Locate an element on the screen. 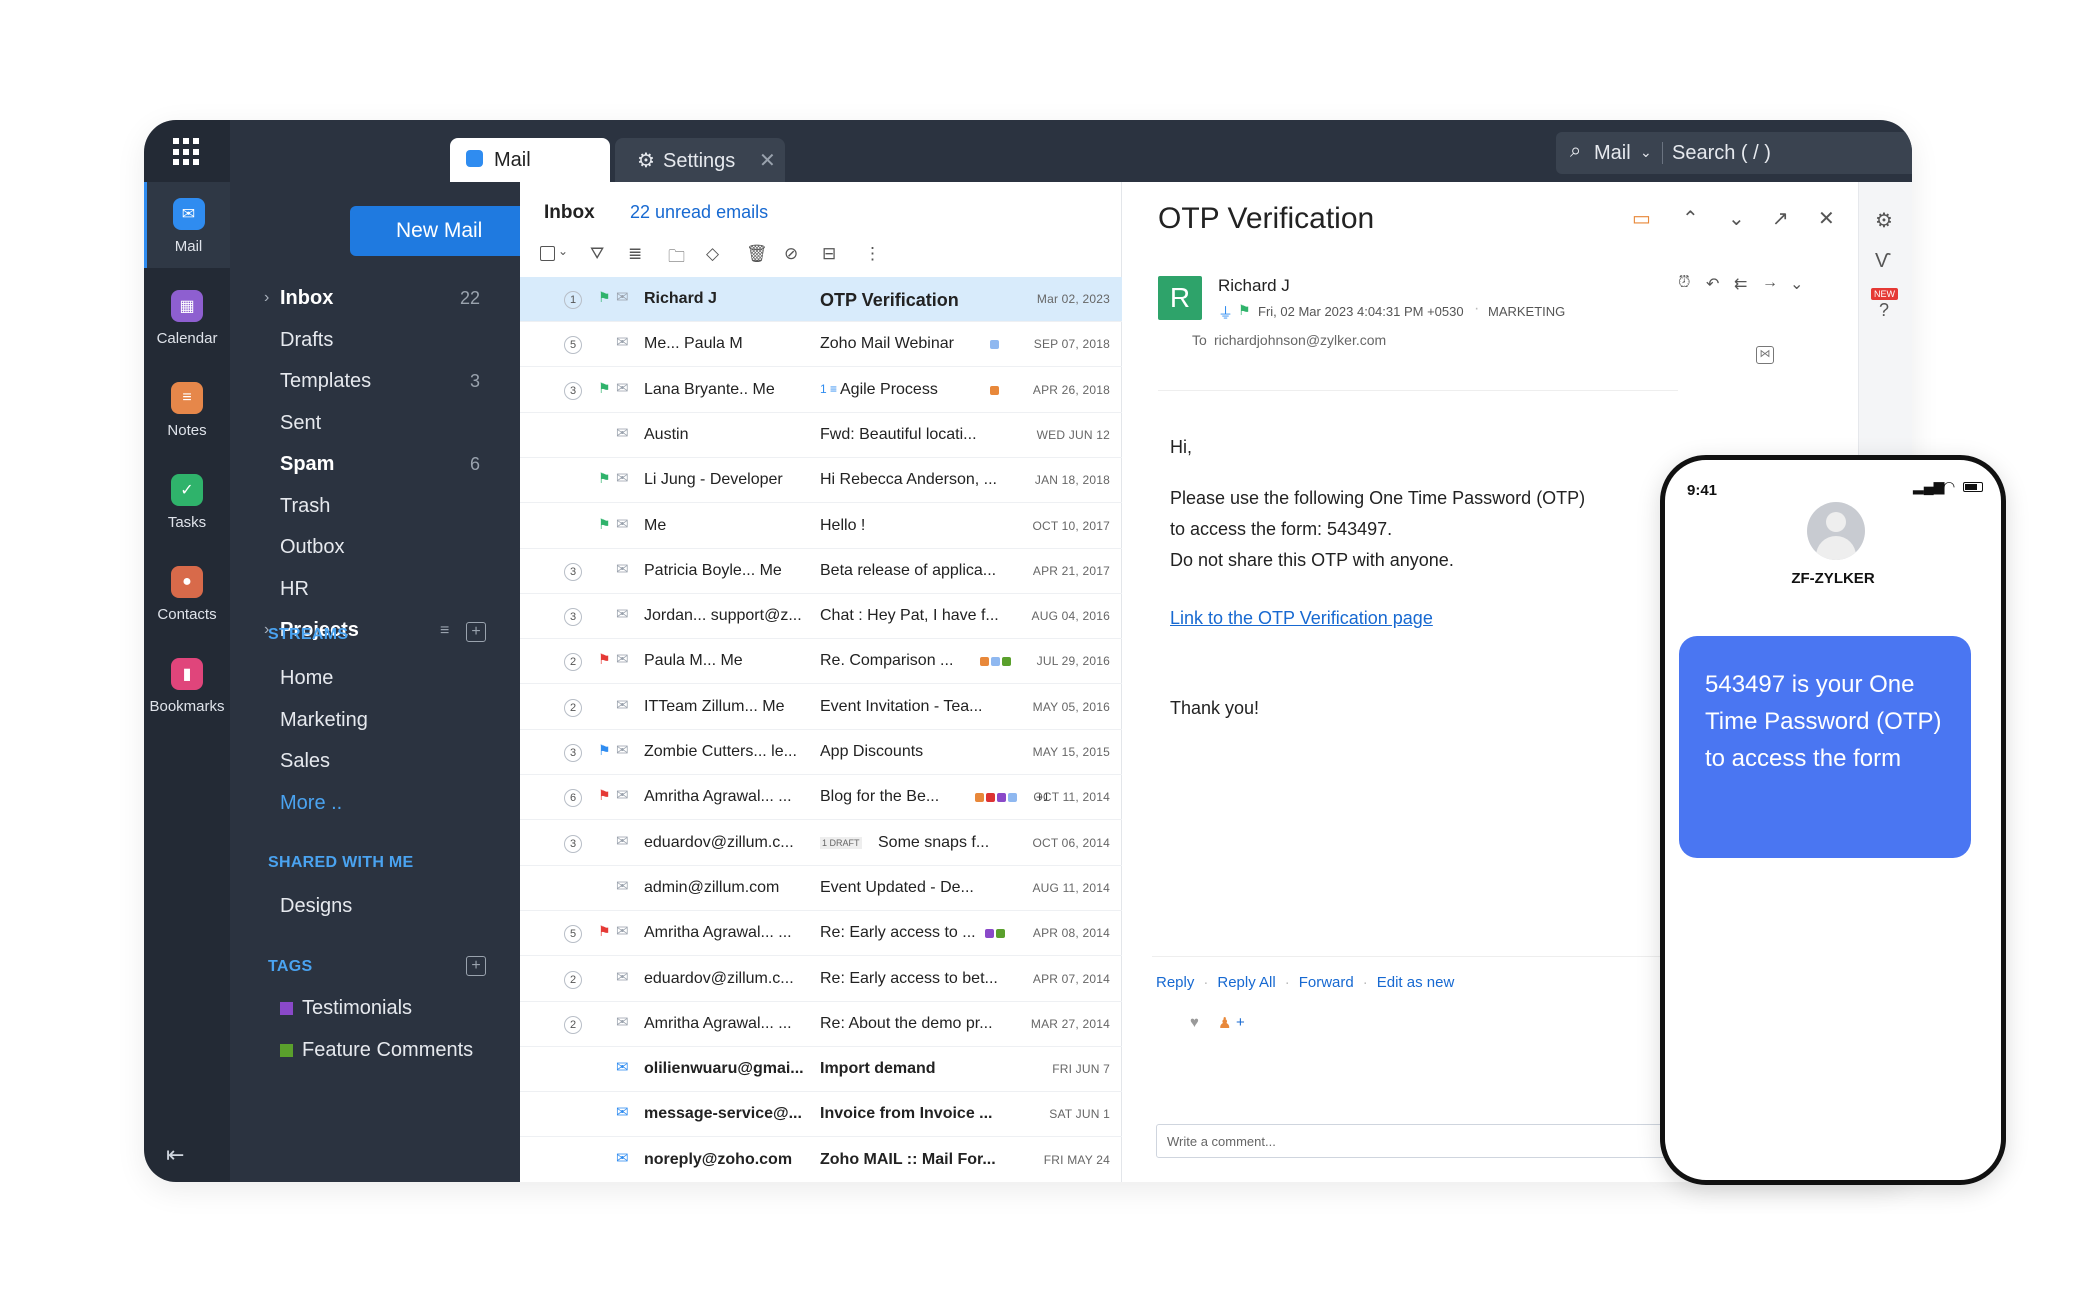 This screenshot has height=1310, width=2084. folder-drafts: Drafts is located at coordinates (375, 340).